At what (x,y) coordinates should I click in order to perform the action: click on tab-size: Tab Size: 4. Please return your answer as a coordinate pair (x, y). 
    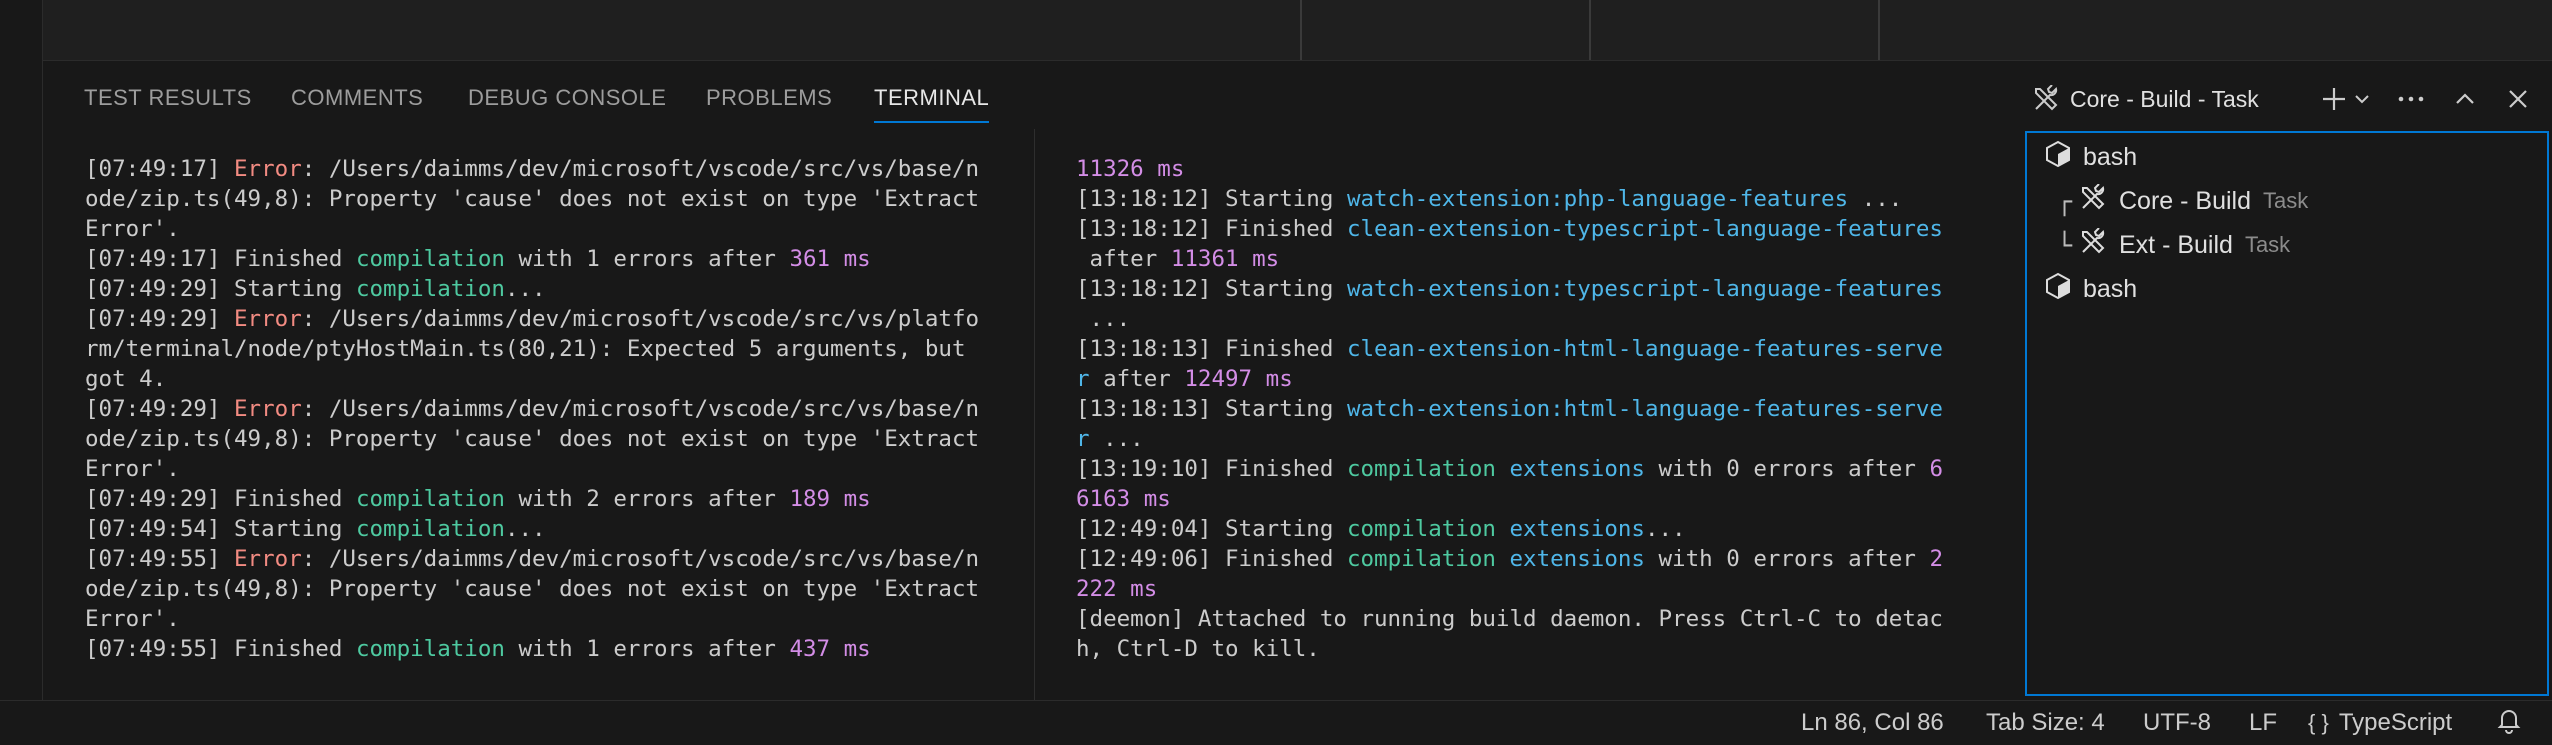
    Looking at the image, I should click on (2045, 723).